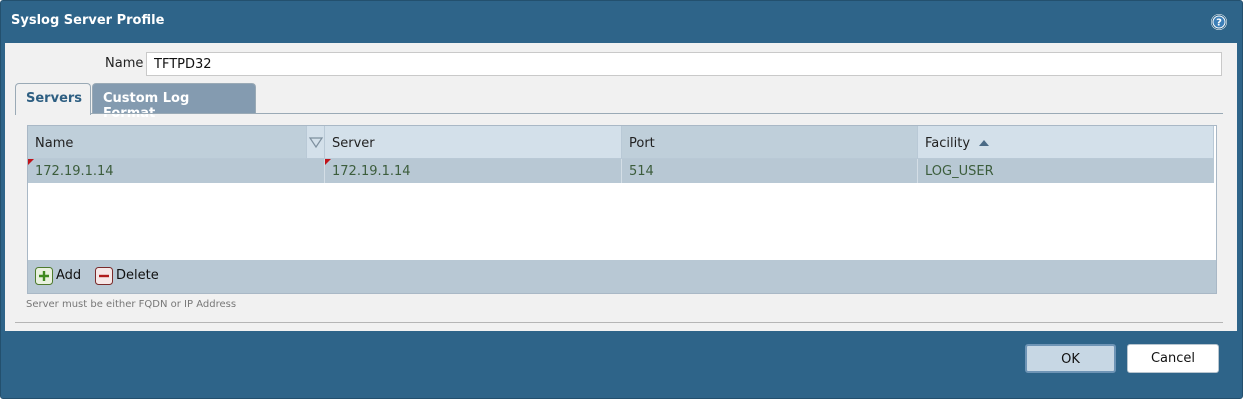 This screenshot has height=399, width=1245. I want to click on column-header-name: Name, so click(176, 142).